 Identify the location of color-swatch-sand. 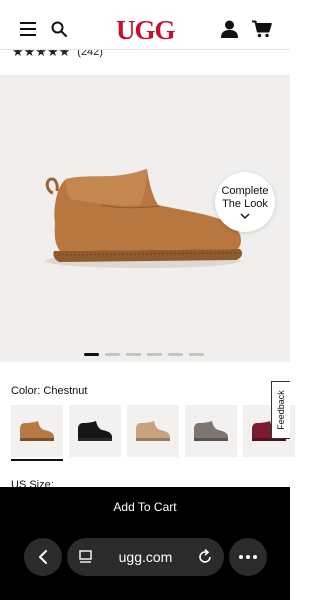
(153, 431).